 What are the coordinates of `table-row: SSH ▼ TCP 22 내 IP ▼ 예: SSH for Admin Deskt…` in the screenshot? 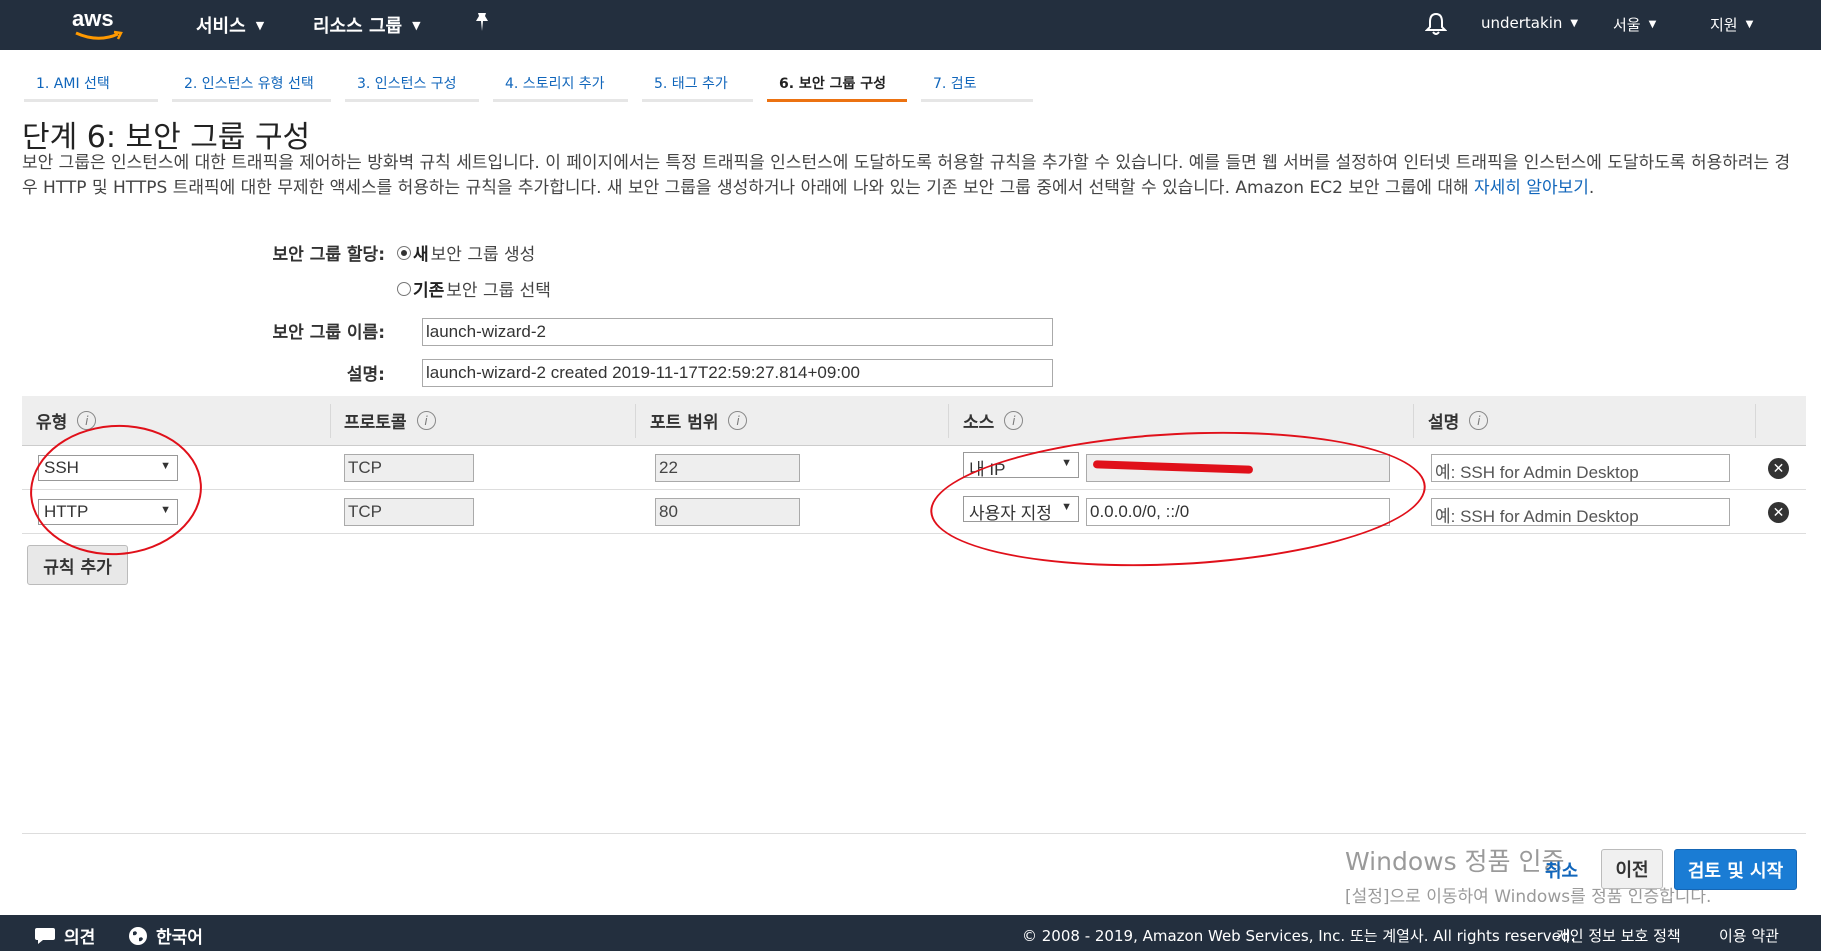 It's located at (914, 468).